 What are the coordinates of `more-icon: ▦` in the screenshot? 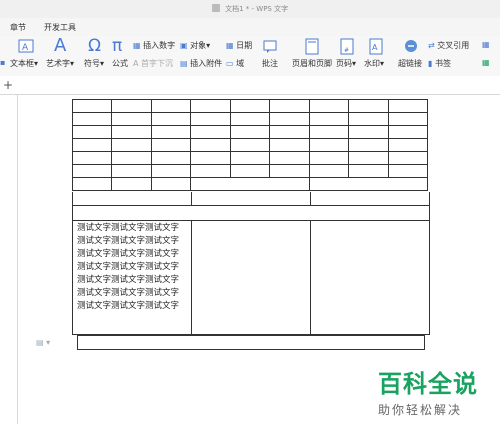 It's located at (486, 44).